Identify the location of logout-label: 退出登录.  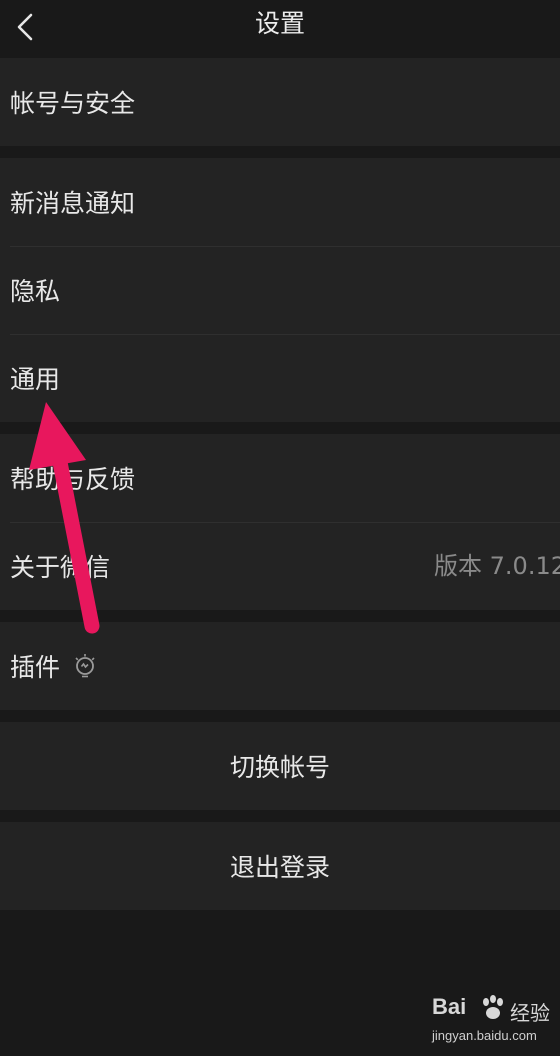
(279, 867).